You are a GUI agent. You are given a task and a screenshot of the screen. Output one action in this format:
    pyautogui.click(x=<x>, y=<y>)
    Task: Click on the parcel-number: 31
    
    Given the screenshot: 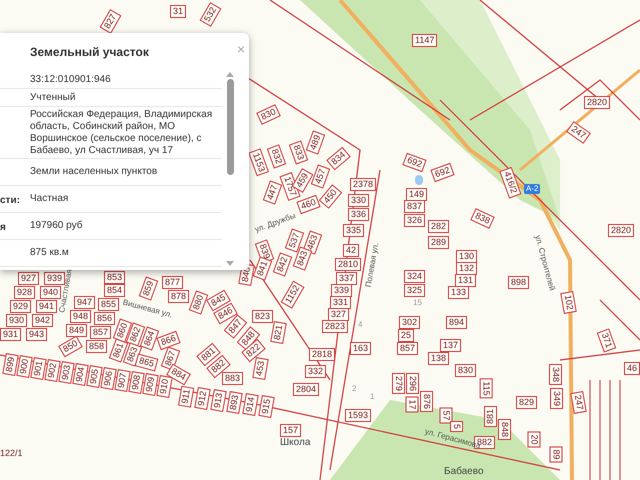 What is the action you would take?
    pyautogui.click(x=178, y=11)
    